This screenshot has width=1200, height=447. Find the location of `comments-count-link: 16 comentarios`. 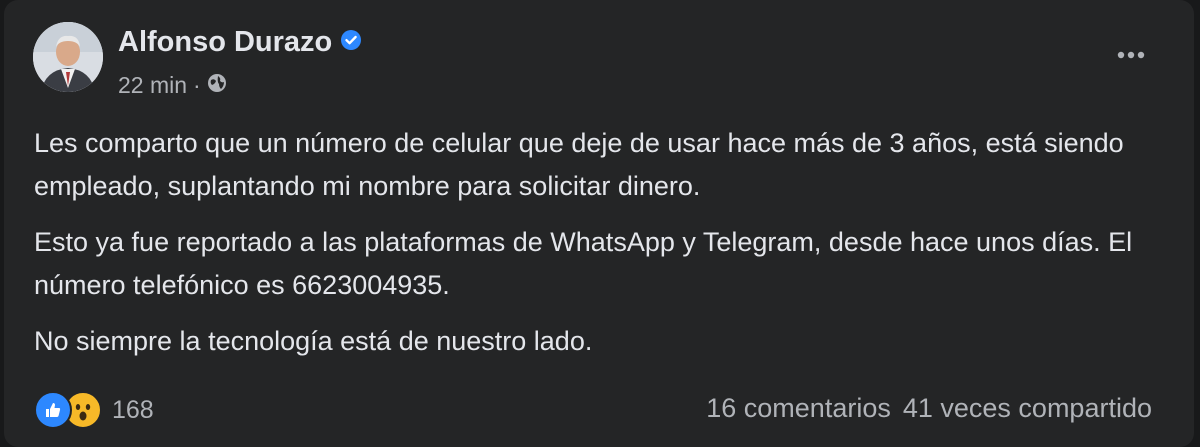

comments-count-link: 16 comentarios is located at coordinates (798, 408).